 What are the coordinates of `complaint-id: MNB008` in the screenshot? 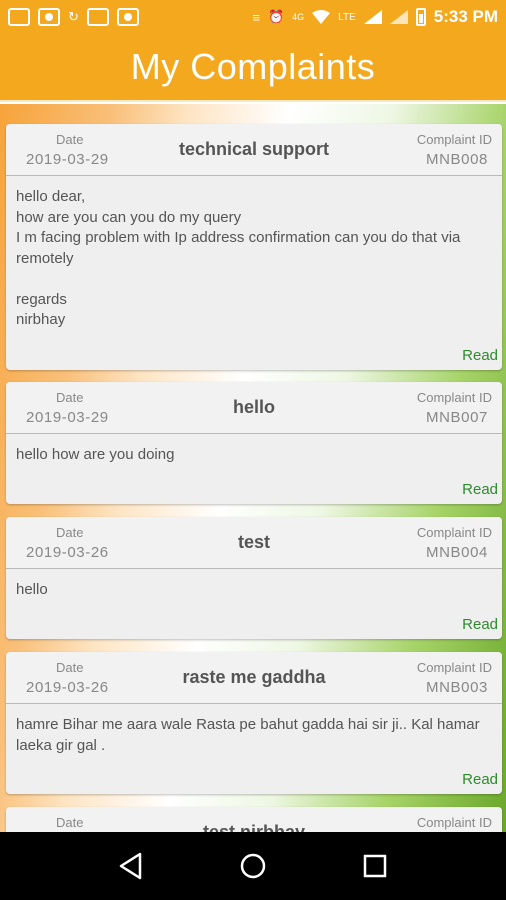 It's located at (457, 159).